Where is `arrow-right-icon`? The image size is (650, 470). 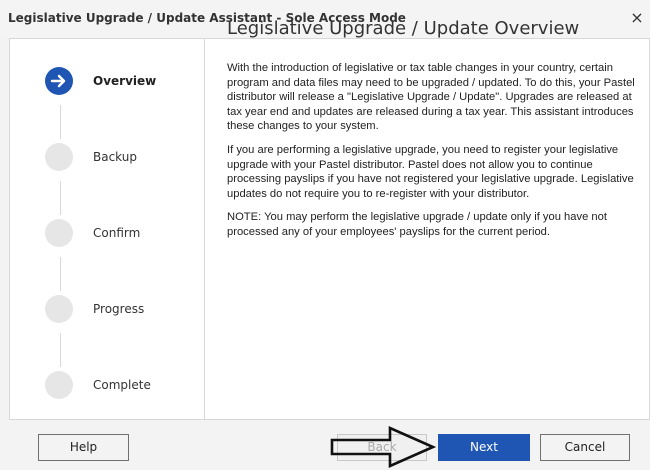 arrow-right-icon is located at coordinates (58, 81).